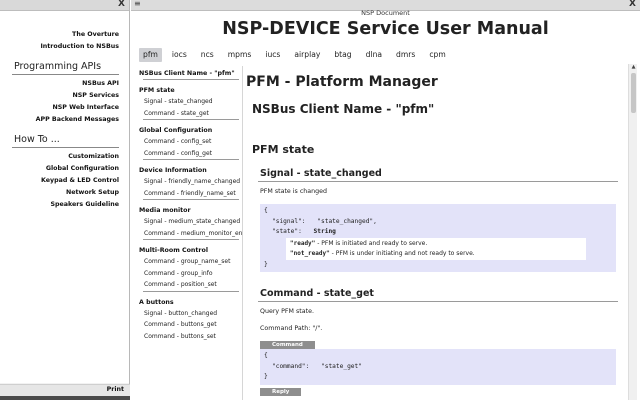 This screenshot has width=640, height=400. Describe the element at coordinates (307, 55) in the screenshot. I see `tab-airplay: airplay` at that location.